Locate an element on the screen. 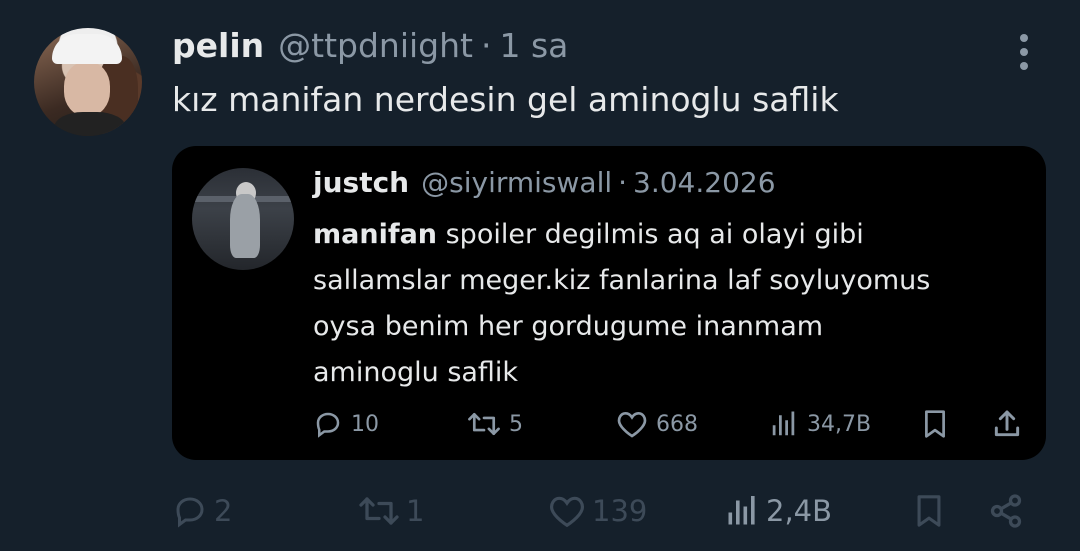  quoted-reply-button: 10 is located at coordinates (346, 424).